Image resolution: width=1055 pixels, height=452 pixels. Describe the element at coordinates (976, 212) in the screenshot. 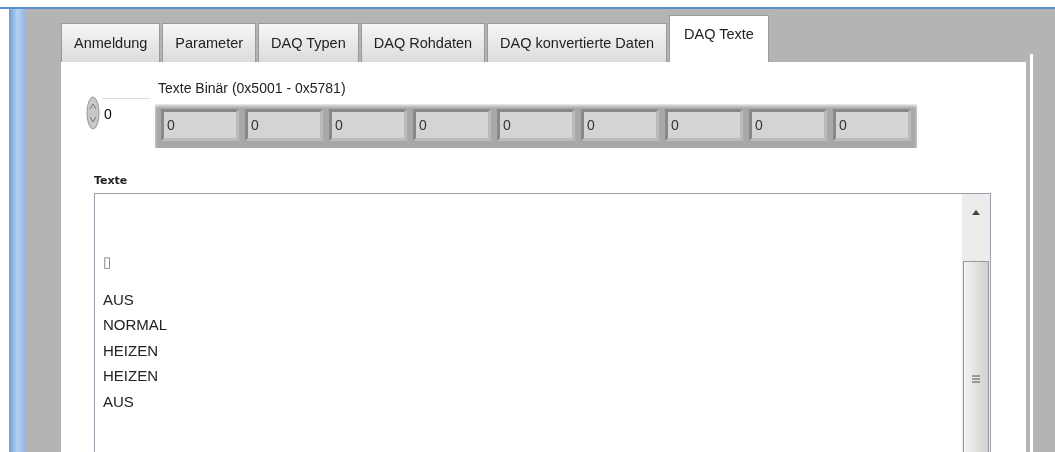

I see `scroll-up-icon` at that location.